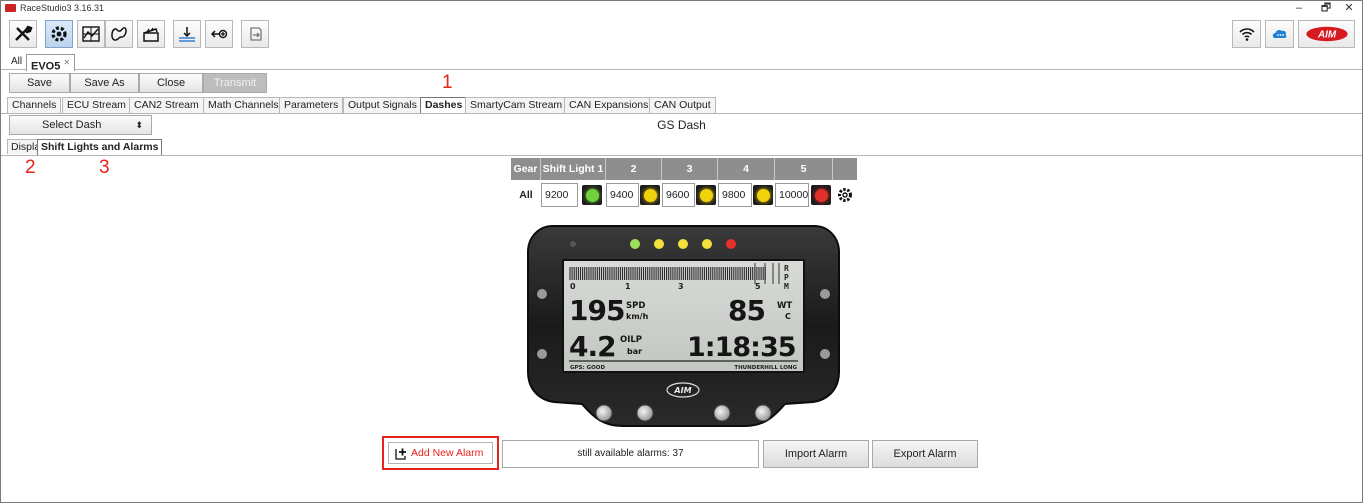 This screenshot has height=503, width=1363. I want to click on gear-all-label: All, so click(526, 195).